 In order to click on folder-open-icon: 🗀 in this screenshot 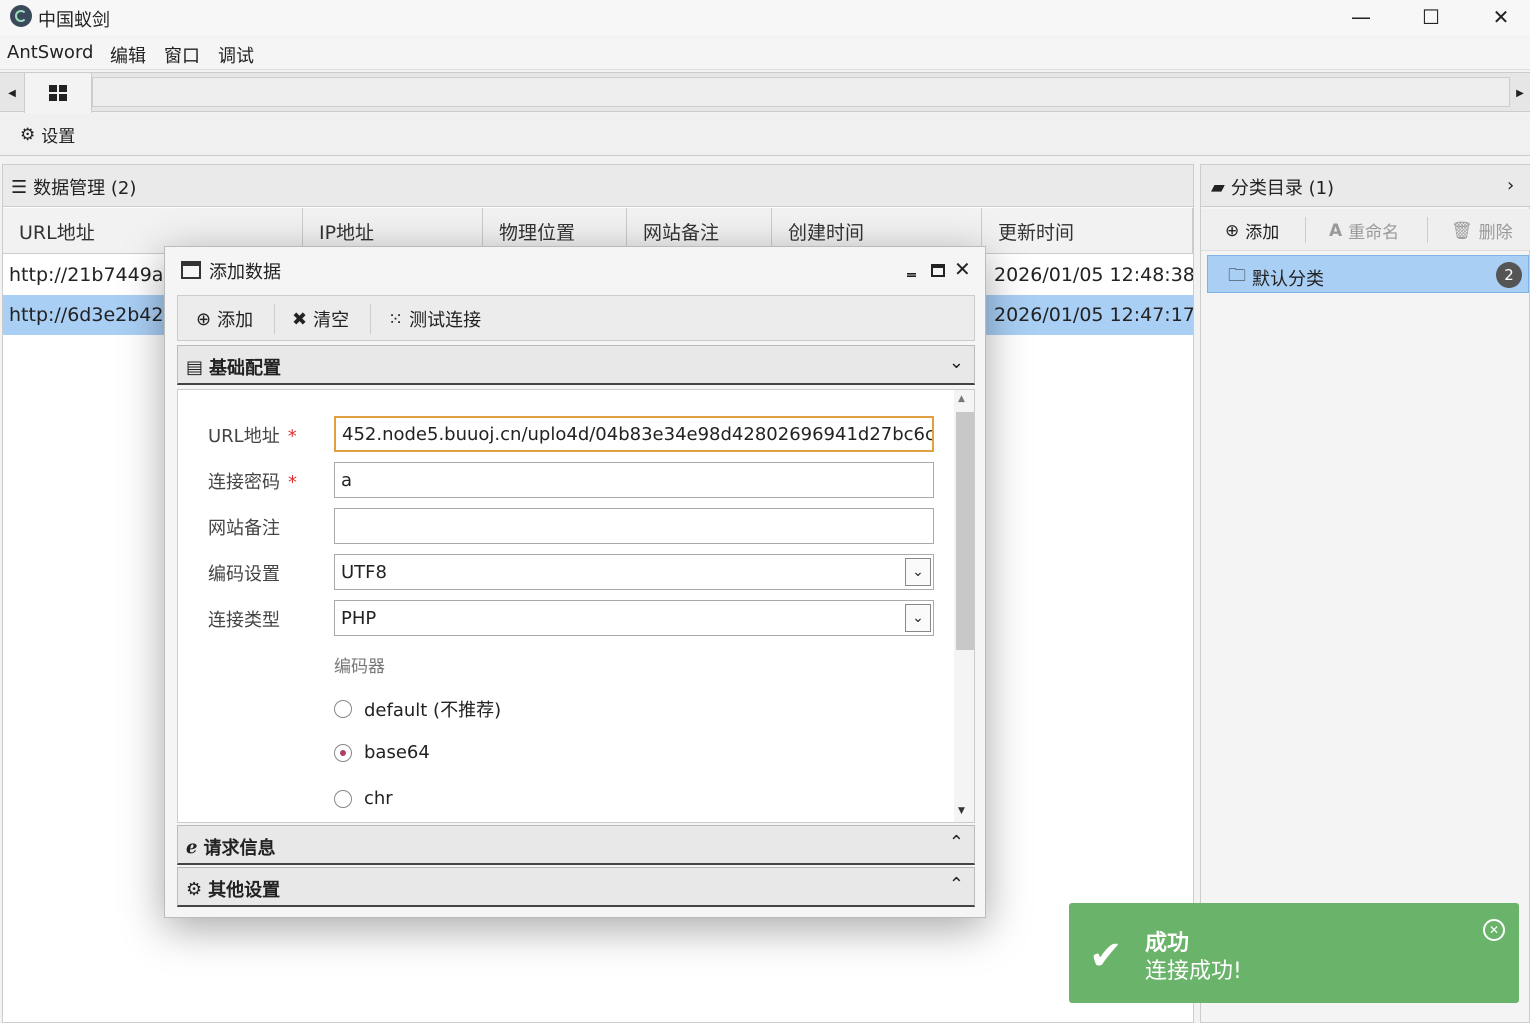, I will do `click(1237, 275)`.